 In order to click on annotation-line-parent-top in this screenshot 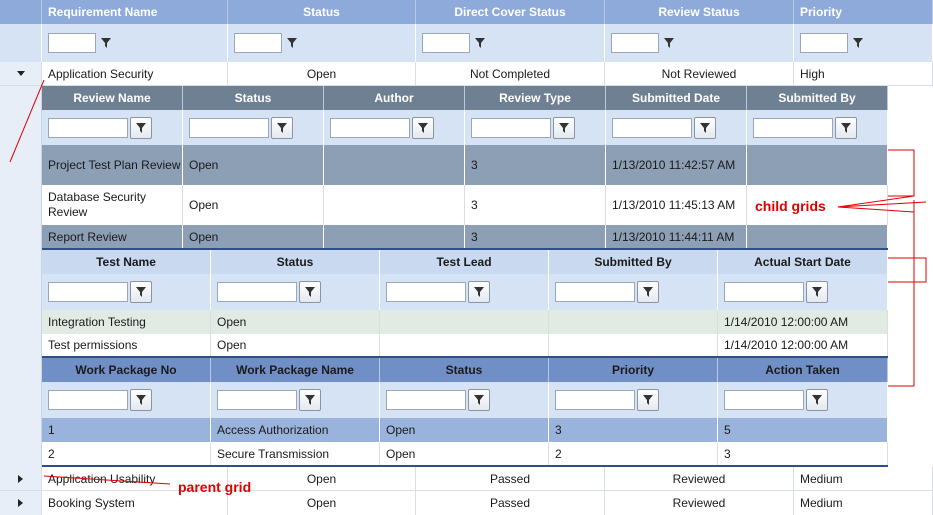, I will do `click(27, 121)`.